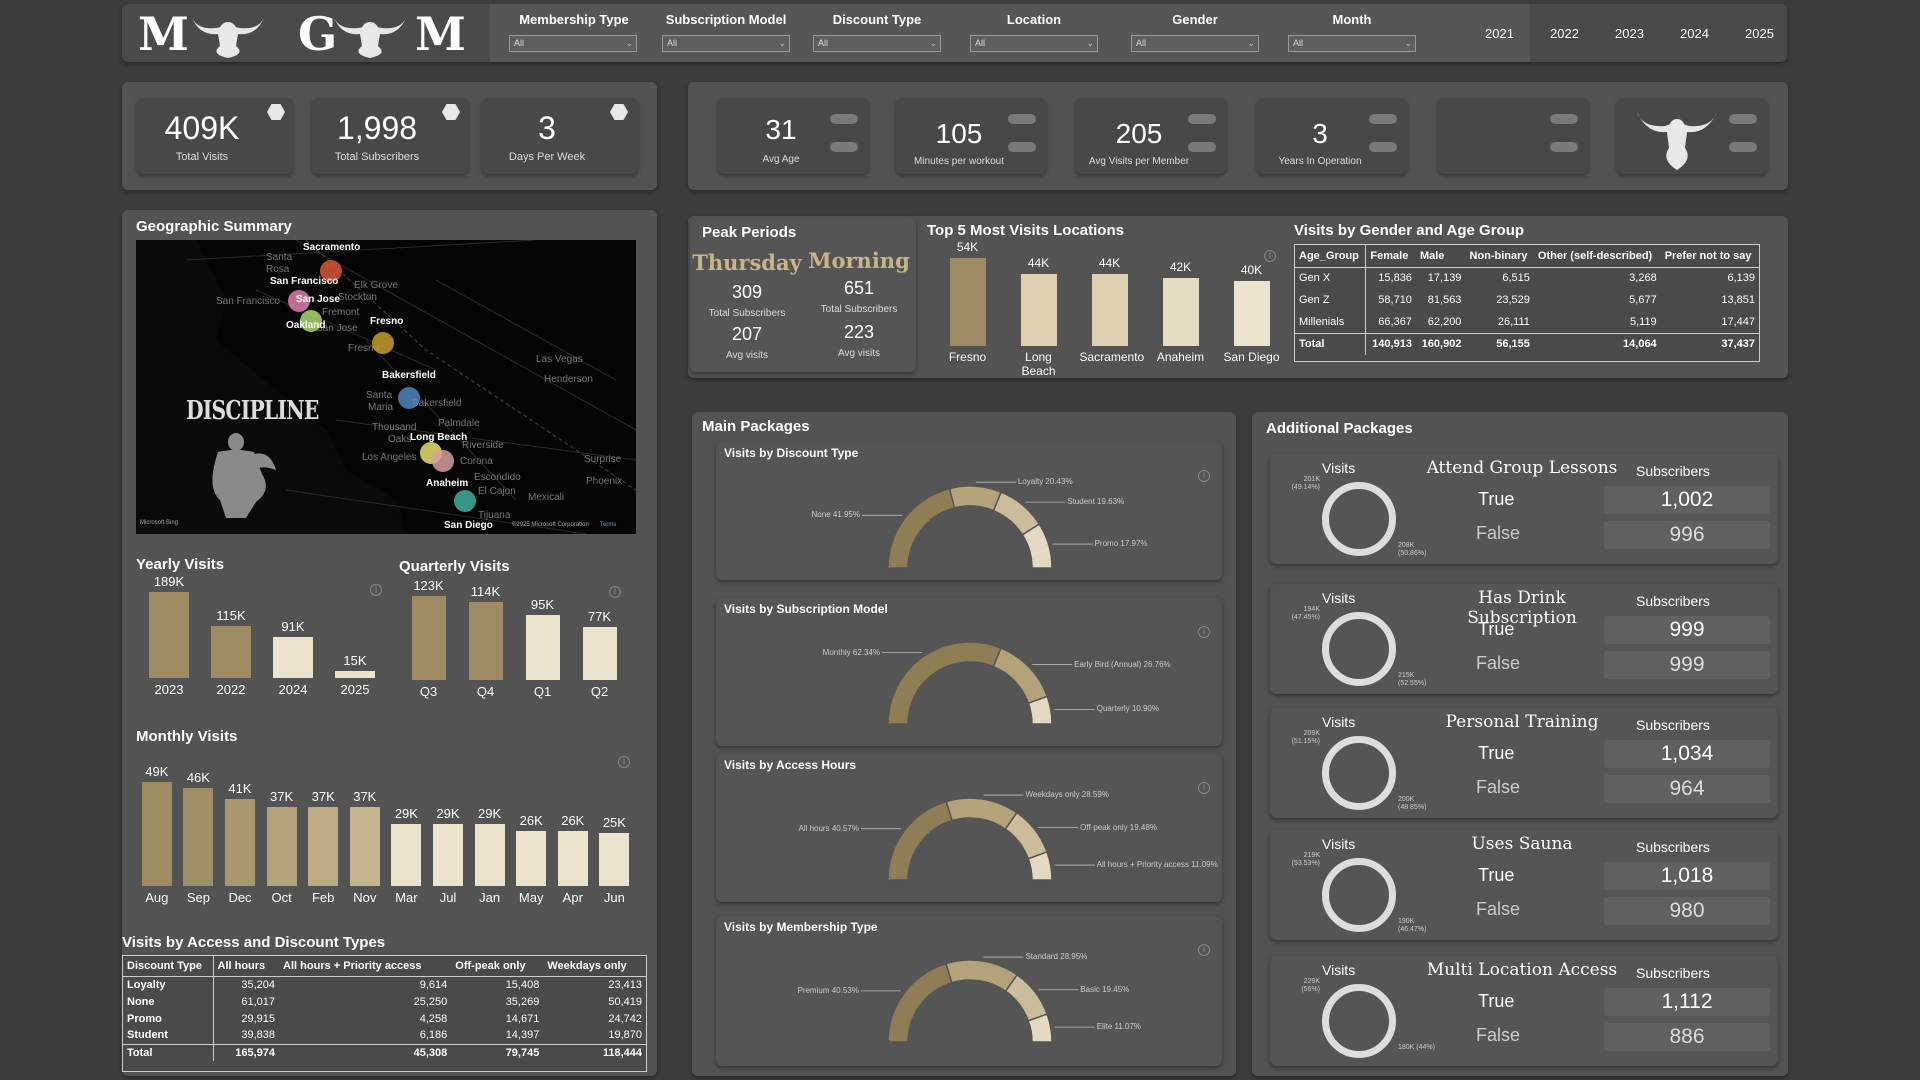  Describe the element at coordinates (1251, 357) in the screenshot. I see `bar-category-label: San Diego` at that location.